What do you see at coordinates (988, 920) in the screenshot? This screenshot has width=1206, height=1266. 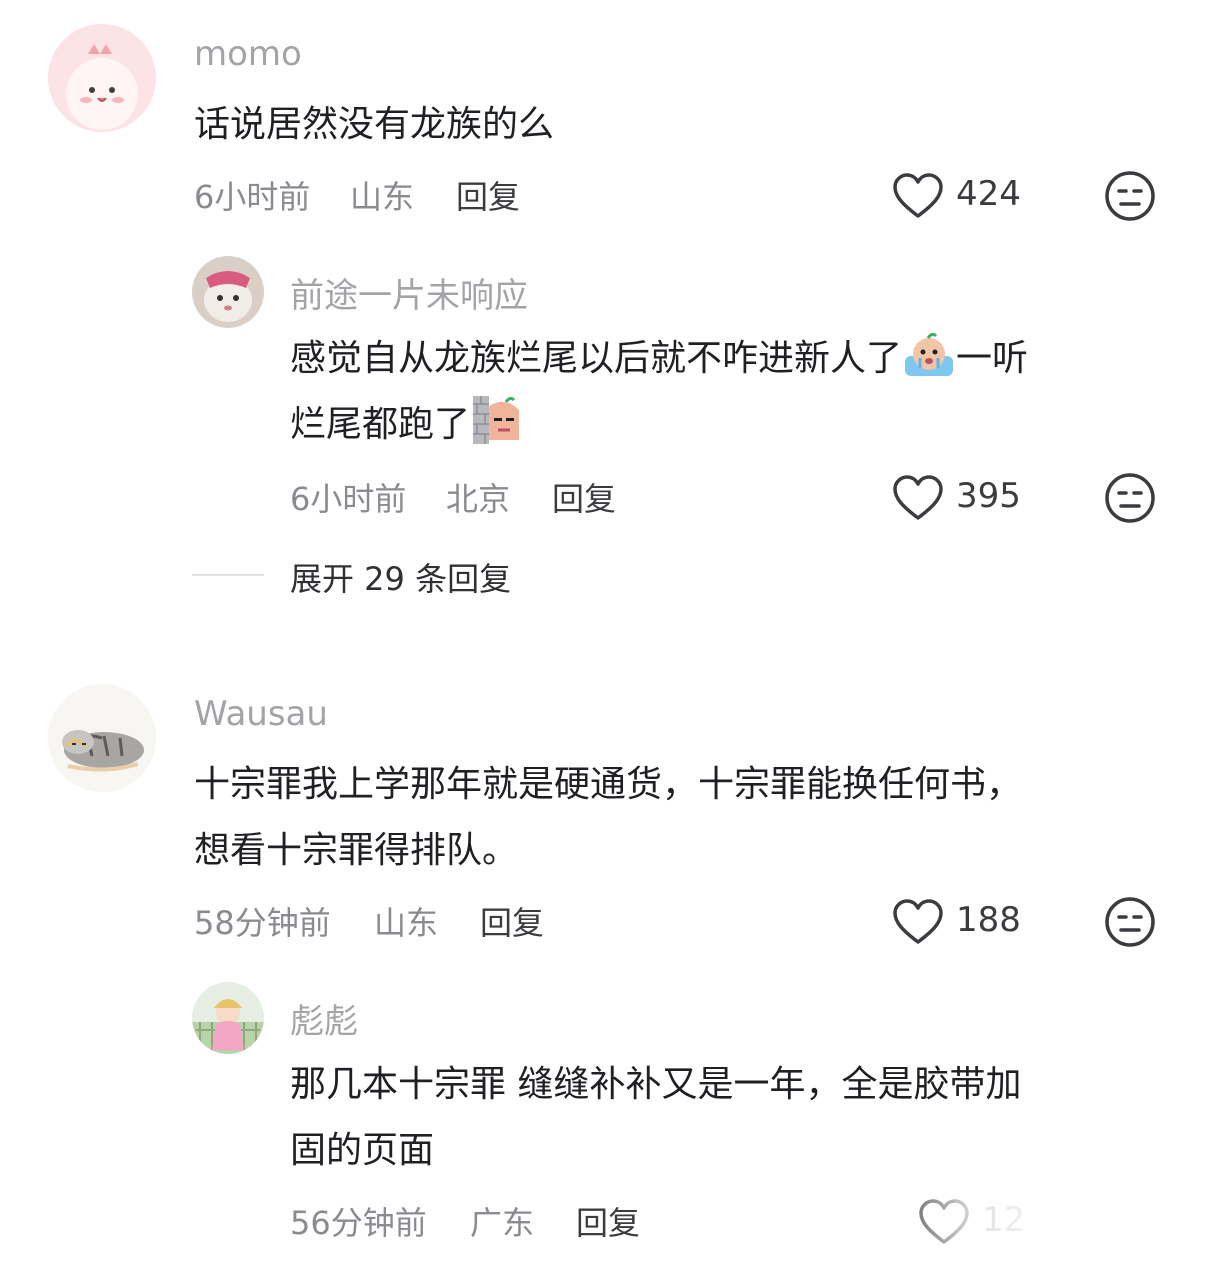 I see `like-count: 188` at bounding box center [988, 920].